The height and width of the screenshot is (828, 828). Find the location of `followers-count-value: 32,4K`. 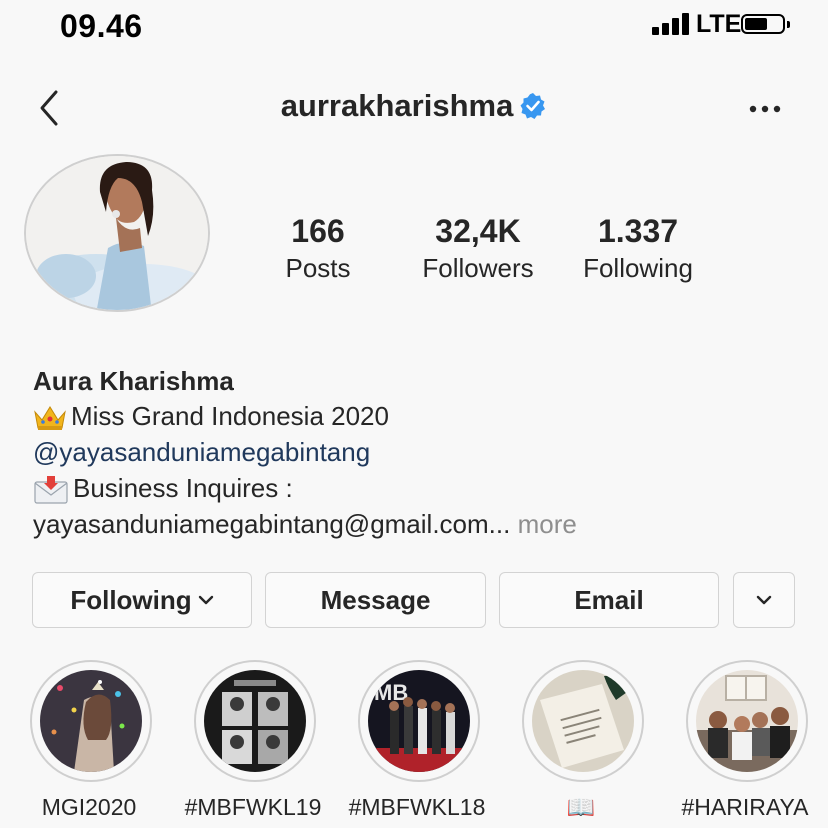

followers-count-value: 32,4K is located at coordinates (478, 231).